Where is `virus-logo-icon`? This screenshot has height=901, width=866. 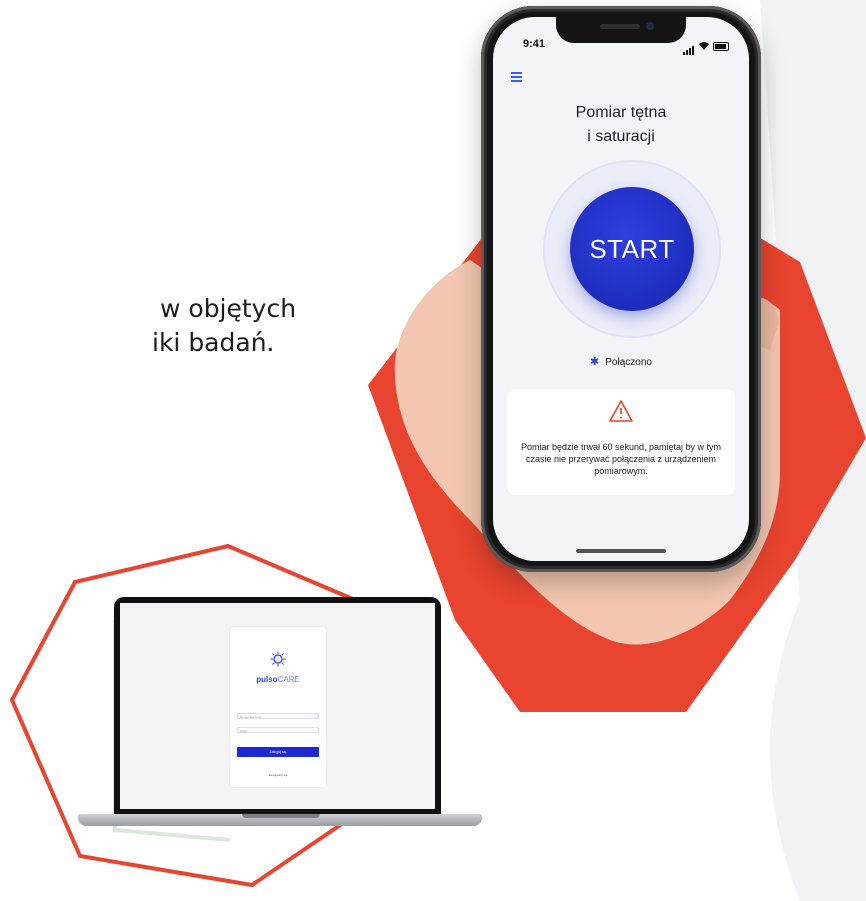
virus-logo-icon is located at coordinates (278, 659).